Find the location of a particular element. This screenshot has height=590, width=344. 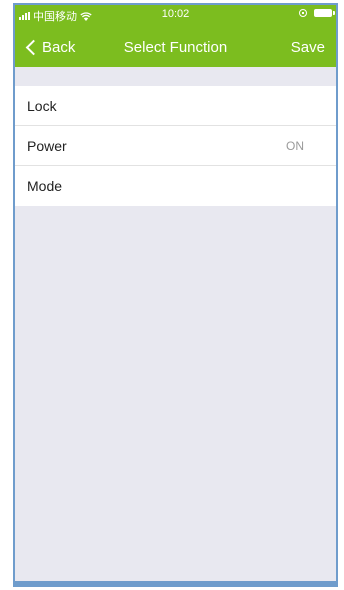

list-item-power: Power ON is located at coordinates (175, 146).